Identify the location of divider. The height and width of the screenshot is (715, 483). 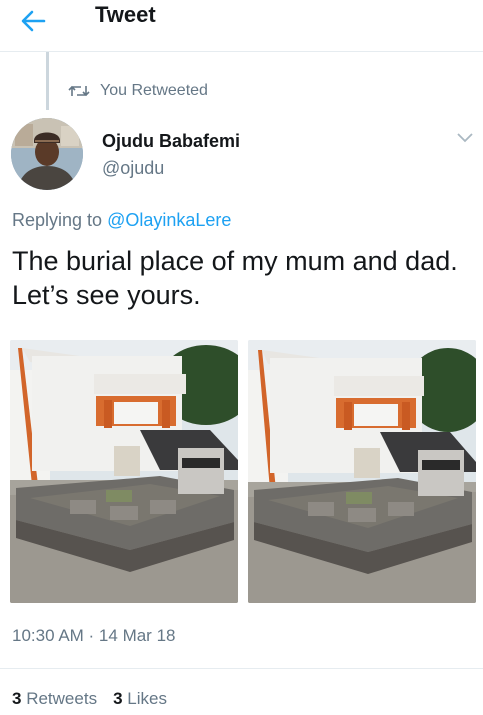
(241, 668).